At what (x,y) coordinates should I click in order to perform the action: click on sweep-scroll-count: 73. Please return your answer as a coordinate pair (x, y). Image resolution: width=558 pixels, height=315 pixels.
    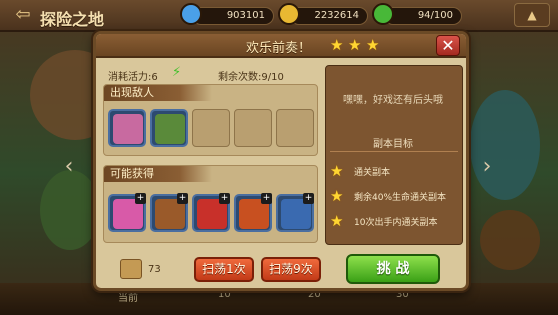
    Looking at the image, I should click on (154, 269).